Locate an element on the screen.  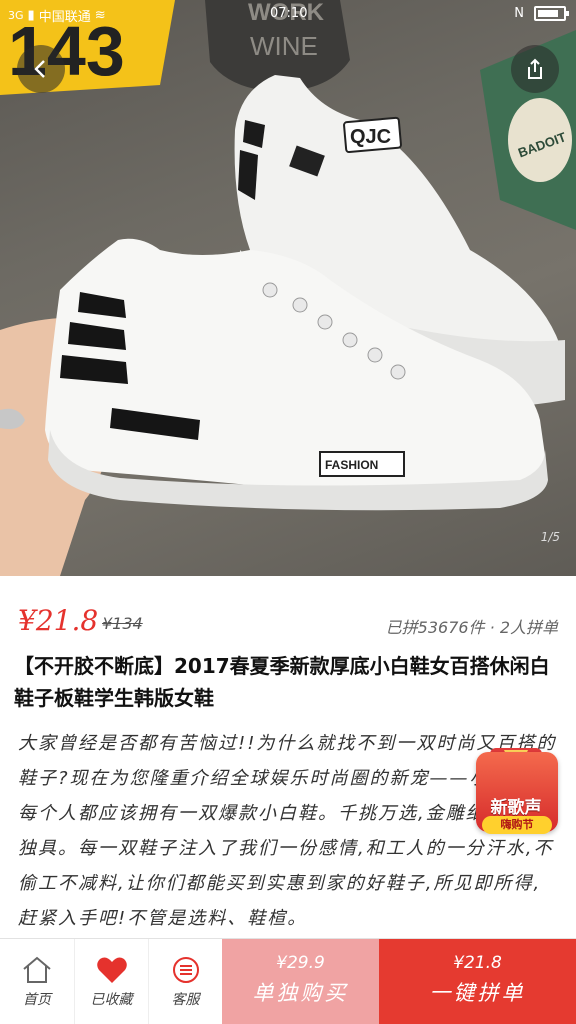
buy-alone-price: ¥29.9 is located at coordinates (300, 963).